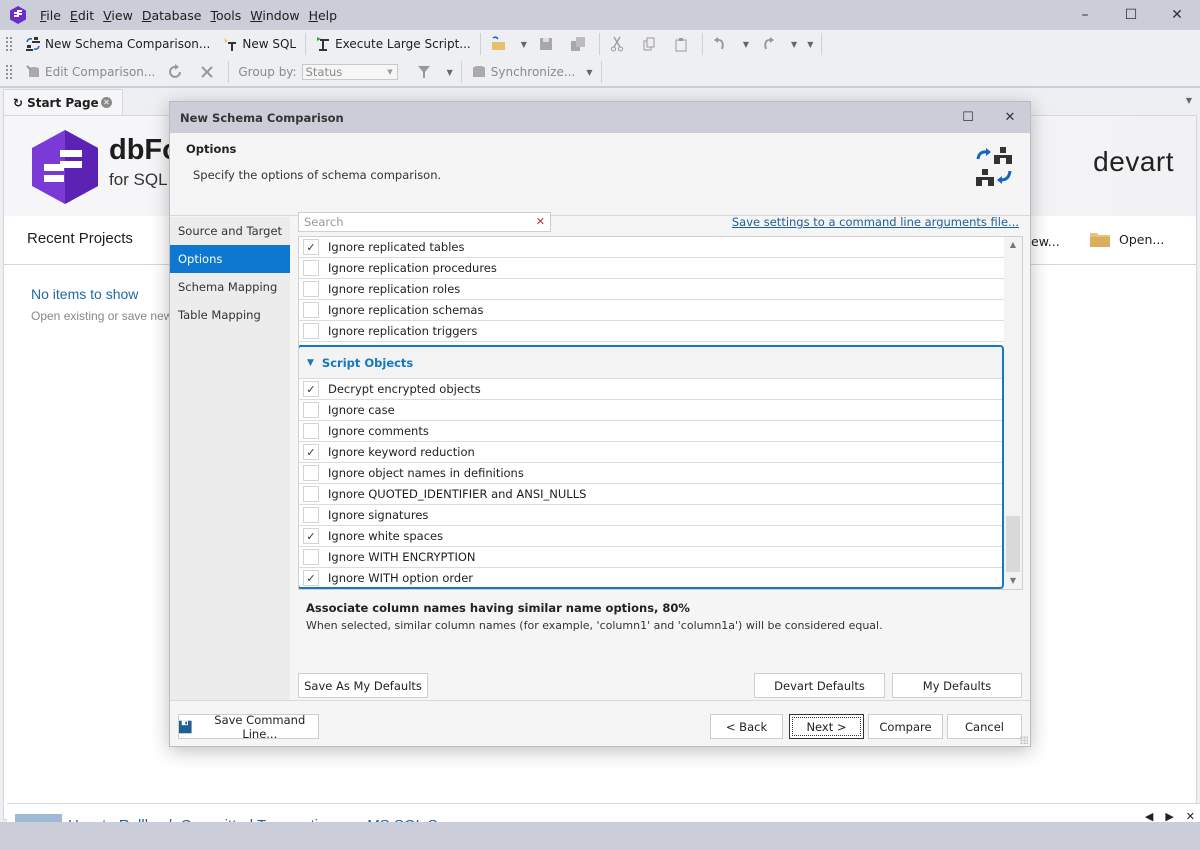 This screenshot has width=1200, height=850. I want to click on nav-item-table-mapping: Table Mapping, so click(230, 315).